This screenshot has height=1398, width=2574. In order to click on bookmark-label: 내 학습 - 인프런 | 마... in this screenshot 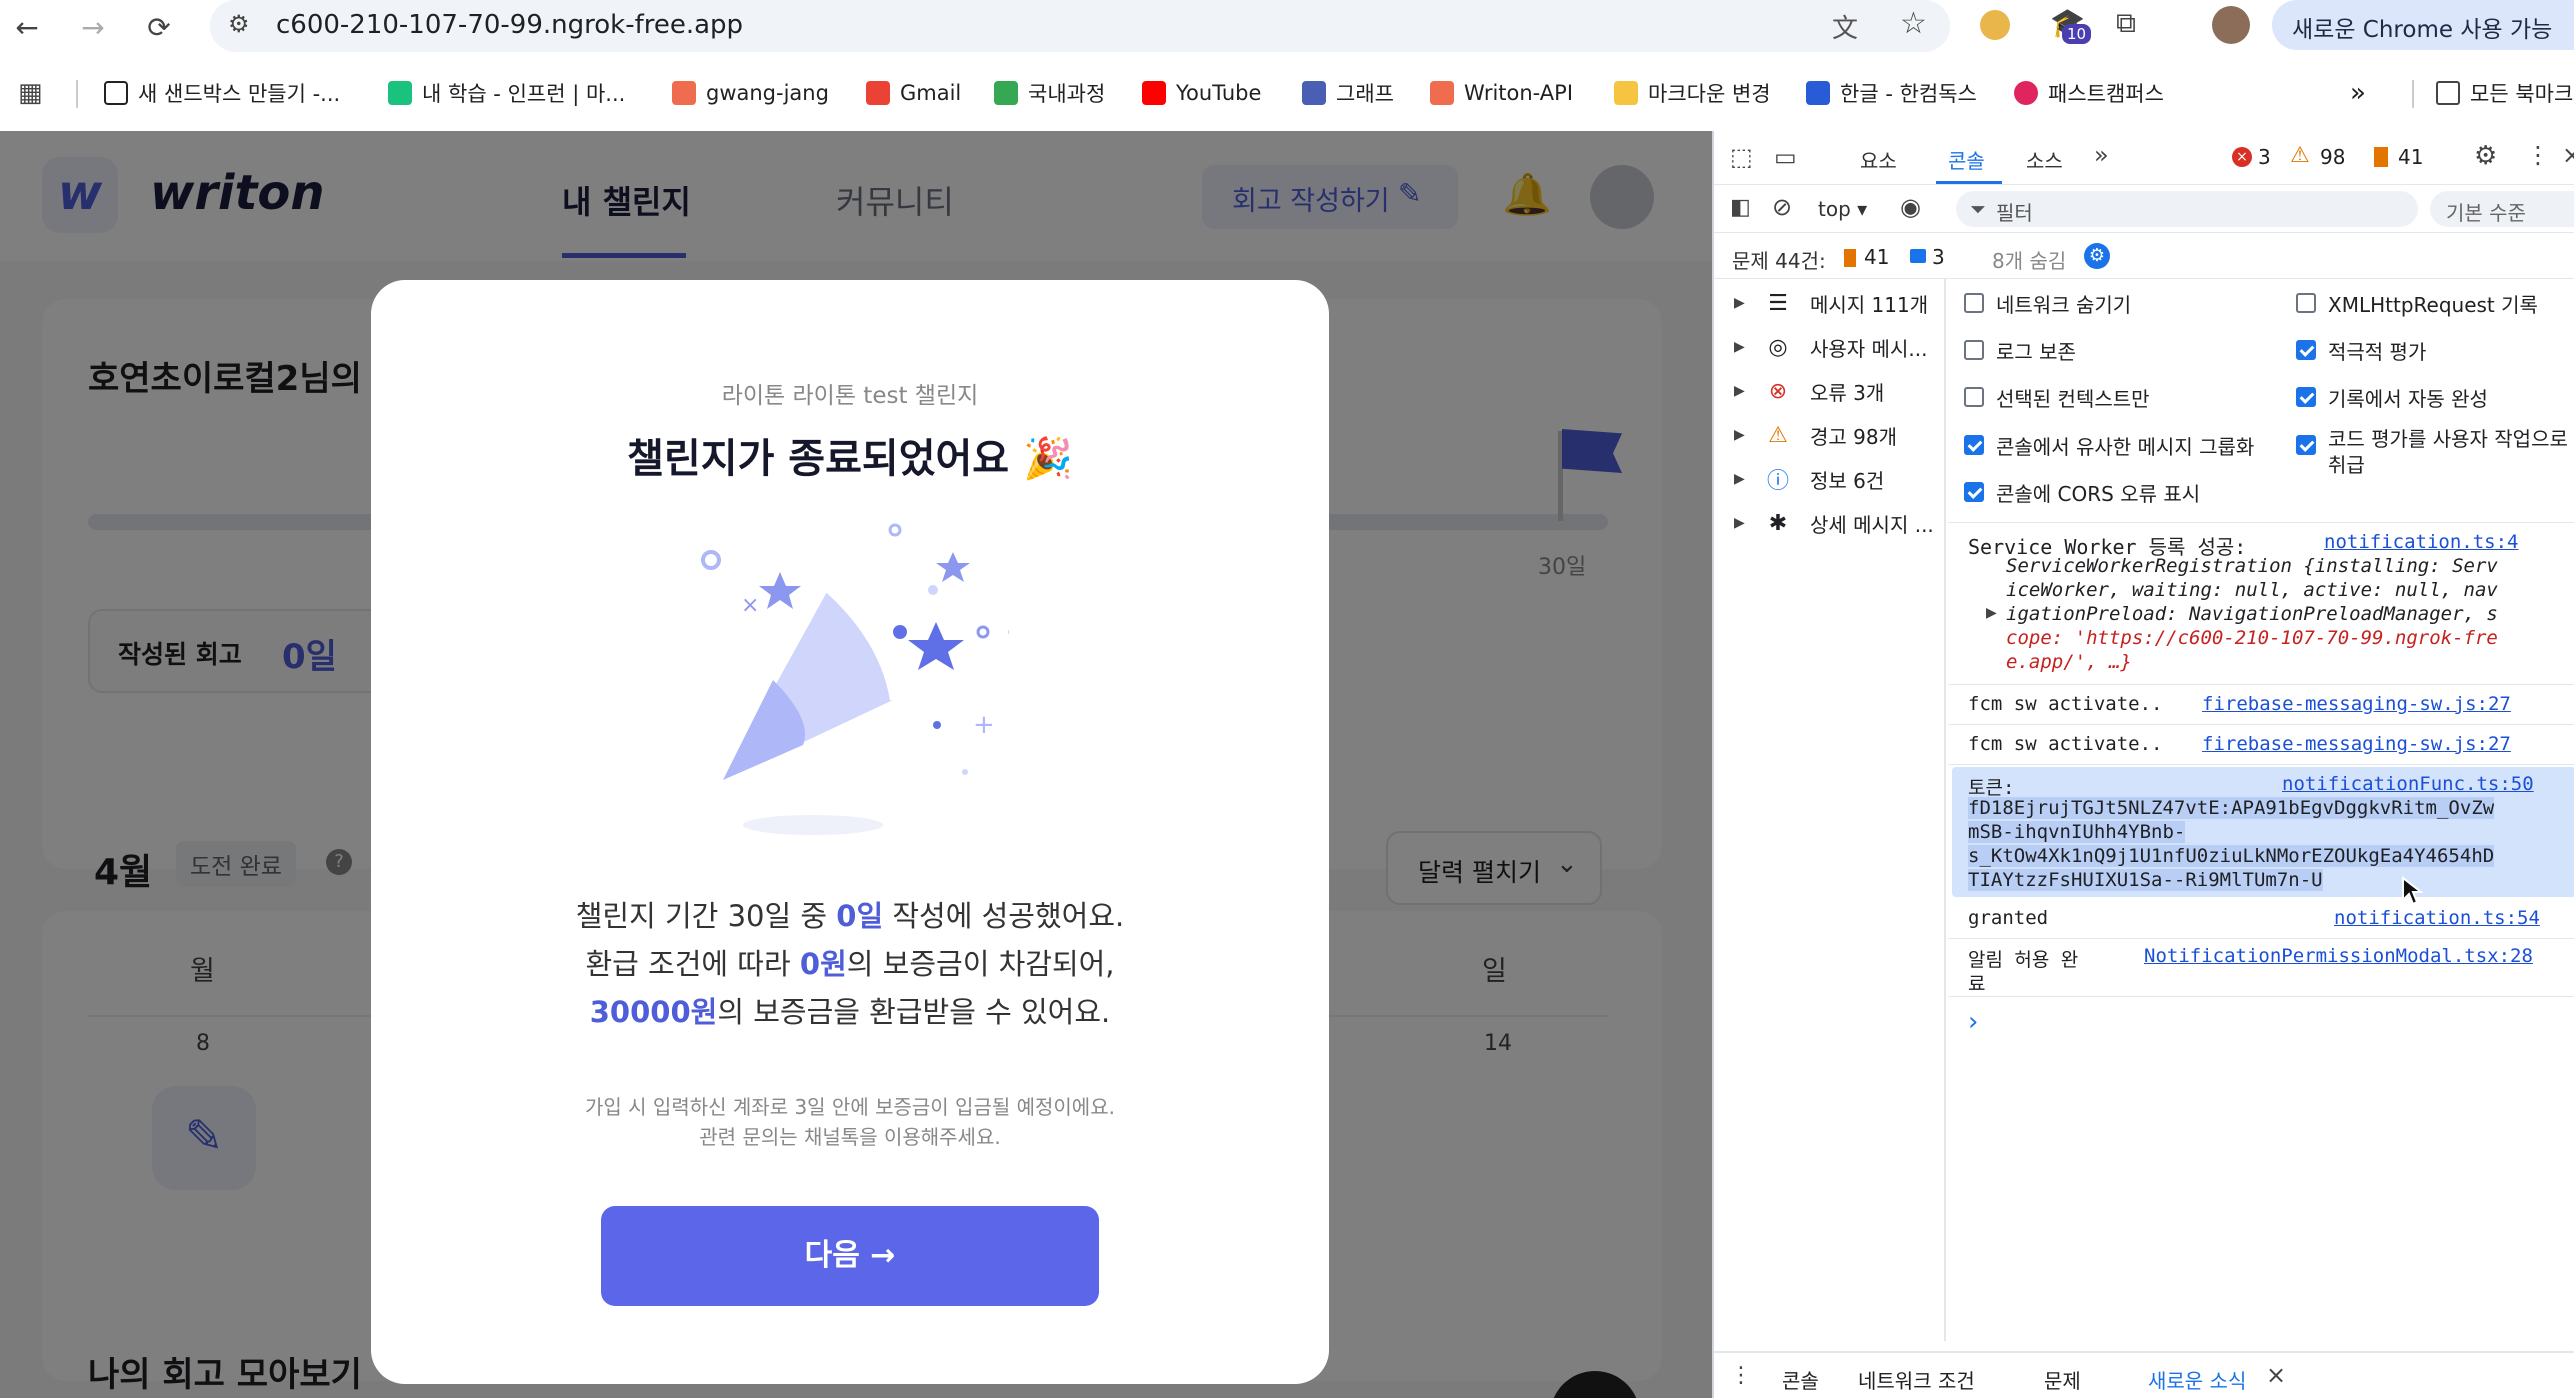, I will do `click(524, 94)`.